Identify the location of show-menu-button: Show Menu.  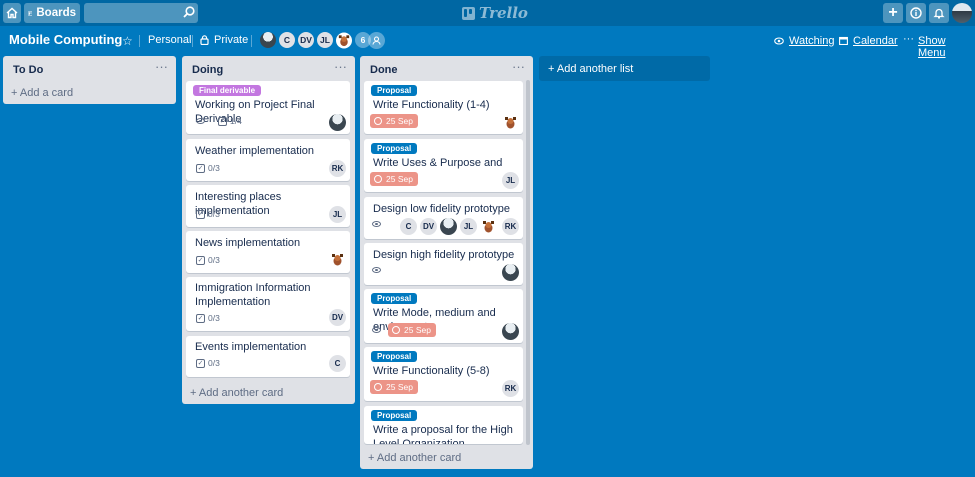
(946, 47).